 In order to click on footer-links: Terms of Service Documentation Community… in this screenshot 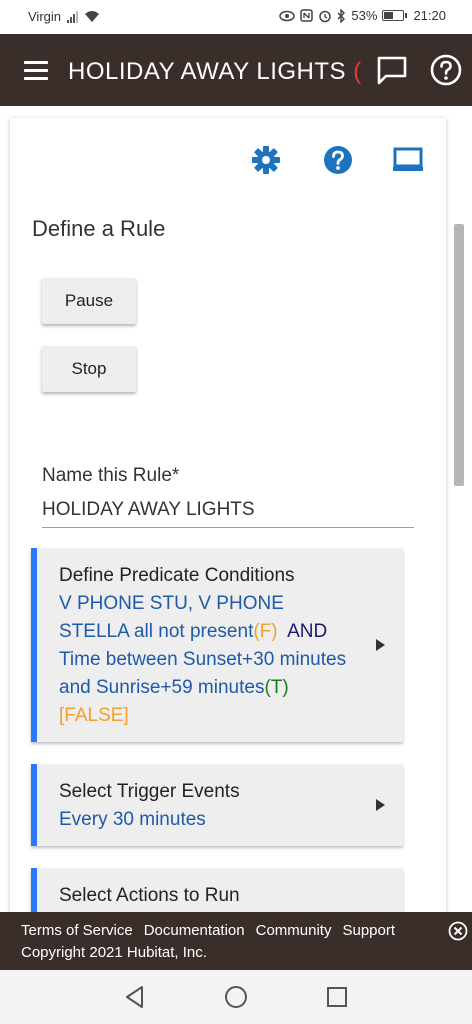, I will do `click(208, 930)`.